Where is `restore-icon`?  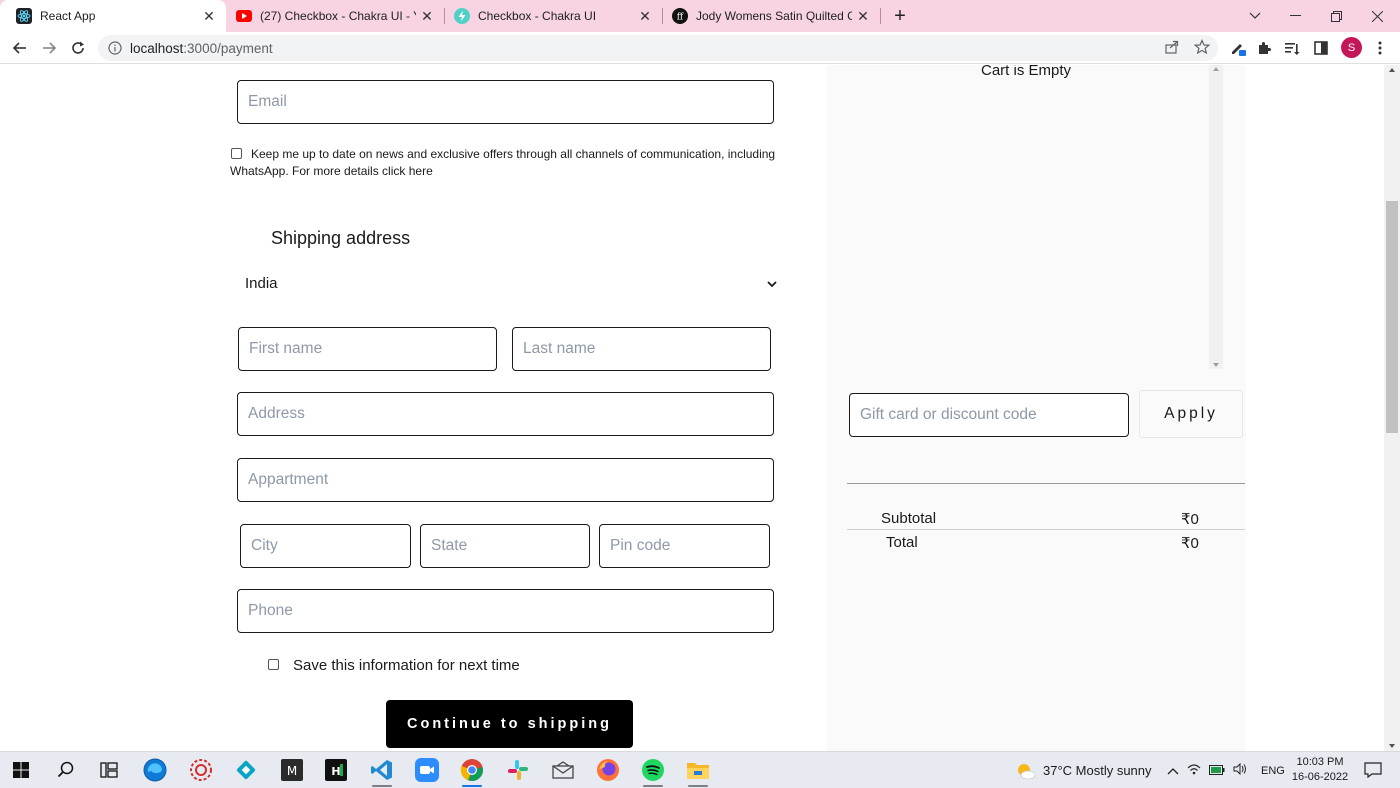
restore-icon is located at coordinates (1336, 16).